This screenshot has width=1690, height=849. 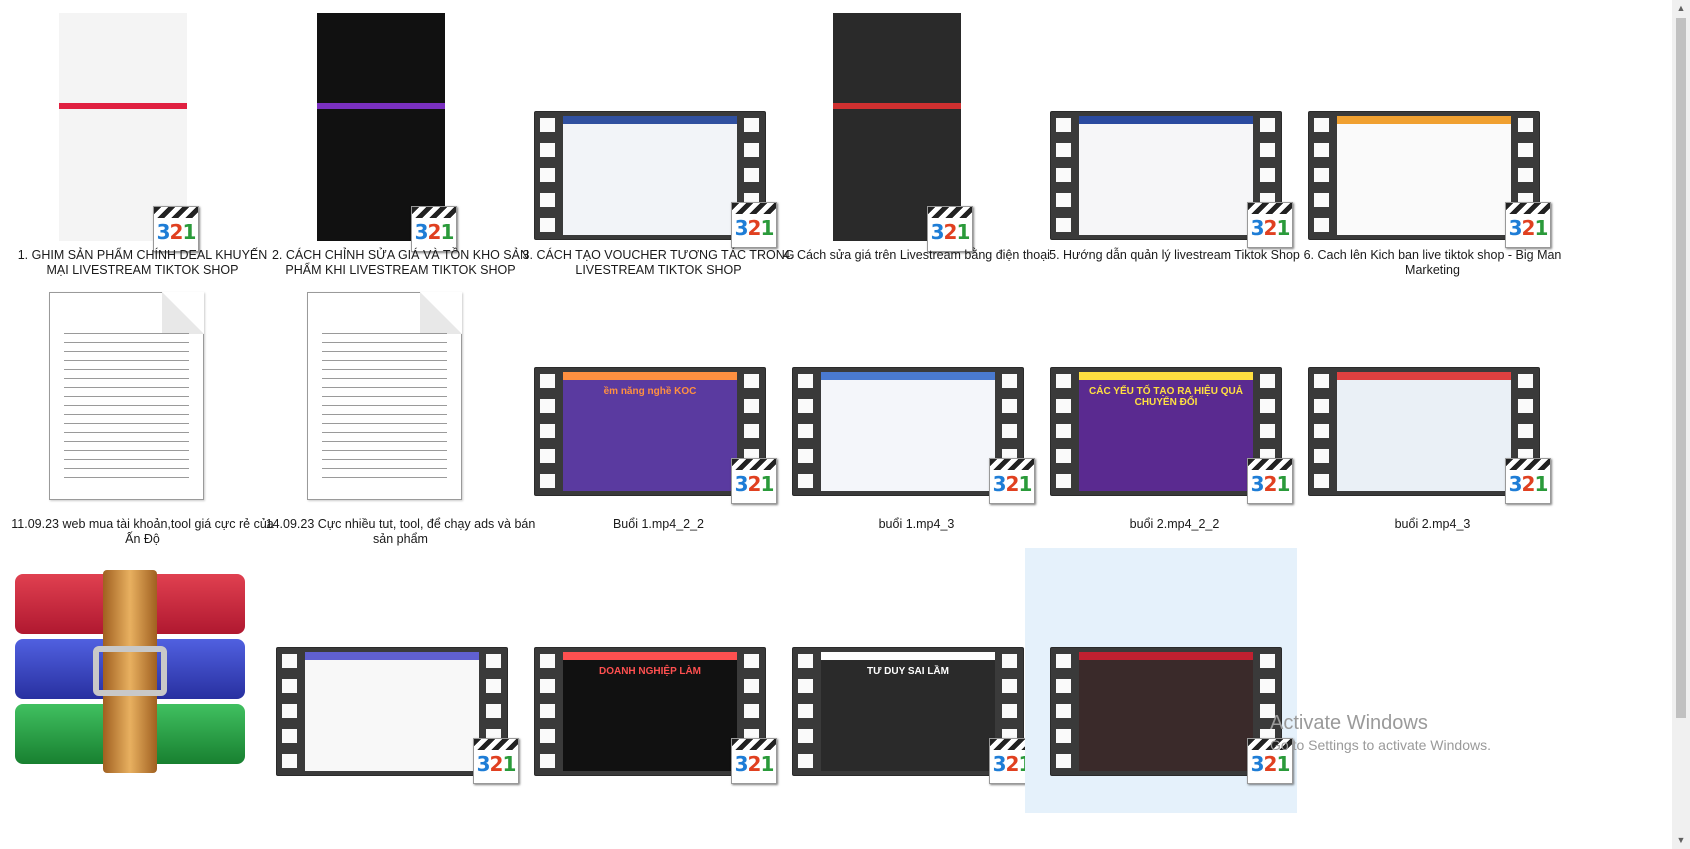 I want to click on thumbnail-accent, so click(x=381, y=106).